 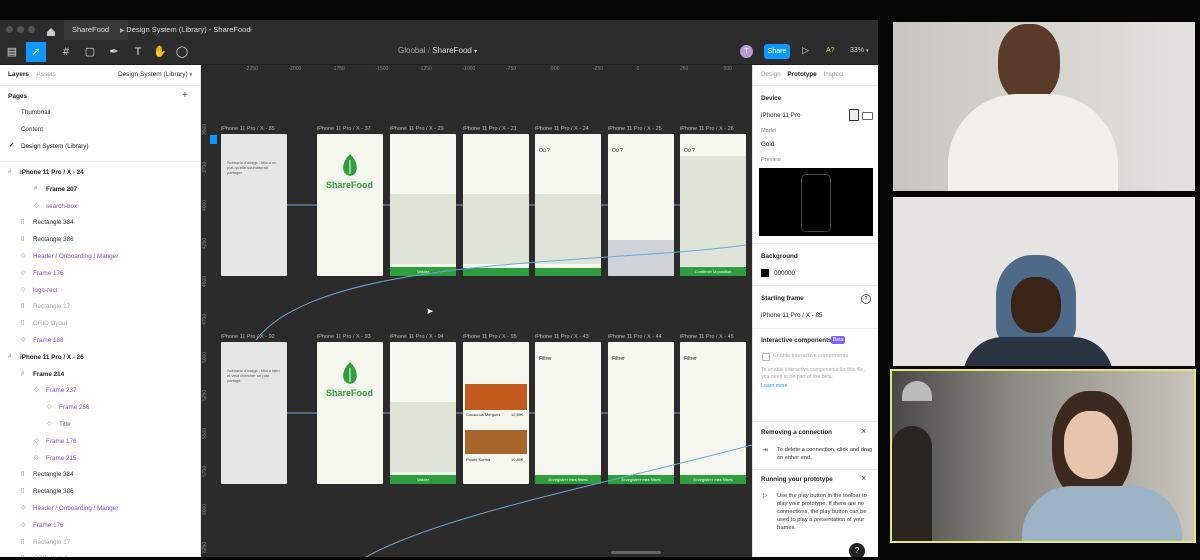 I want to click on layer-row: # iPhone 11 Pro / X - 26, so click(x=100, y=357).